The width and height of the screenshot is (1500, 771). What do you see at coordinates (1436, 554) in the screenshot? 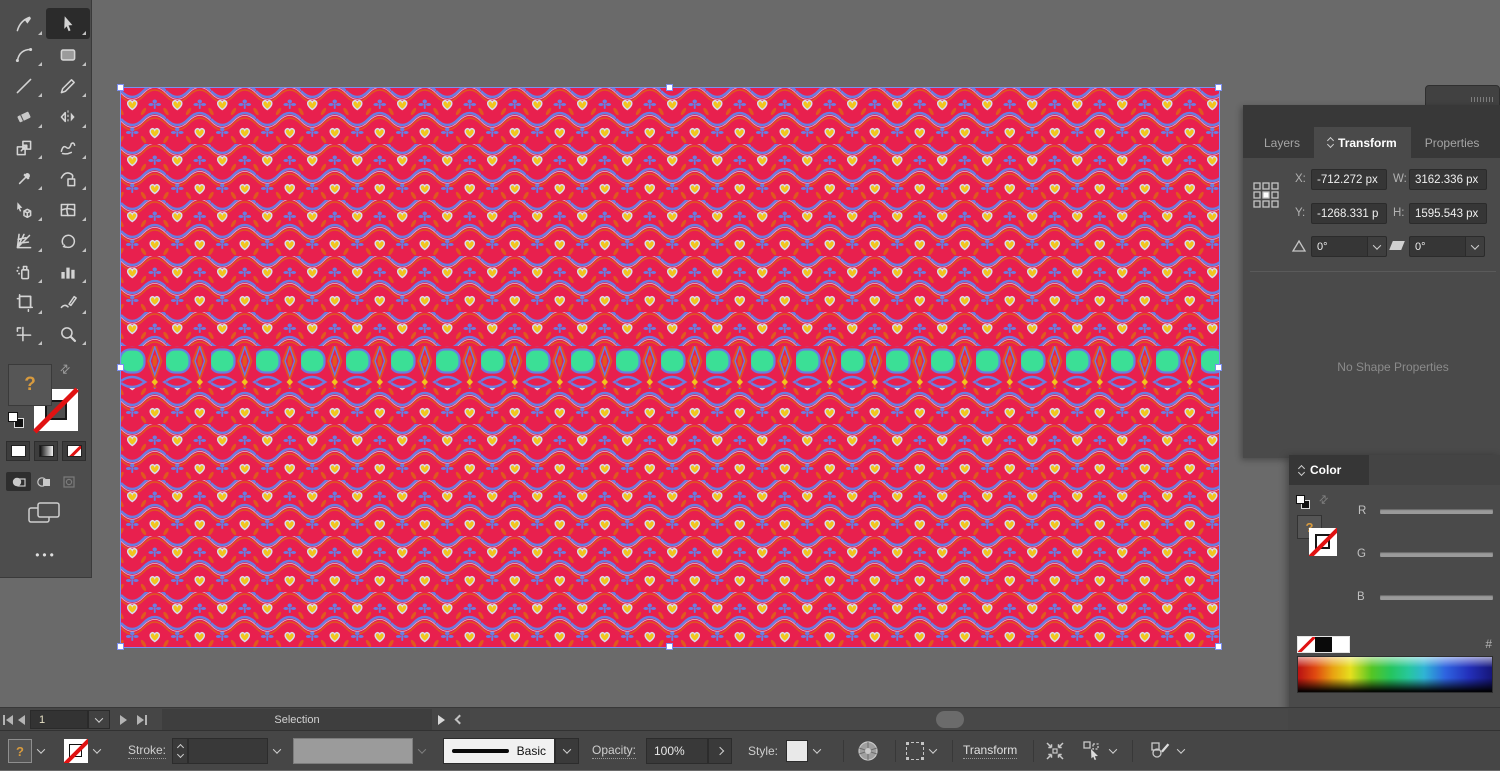
I see `channel-g-slider` at bounding box center [1436, 554].